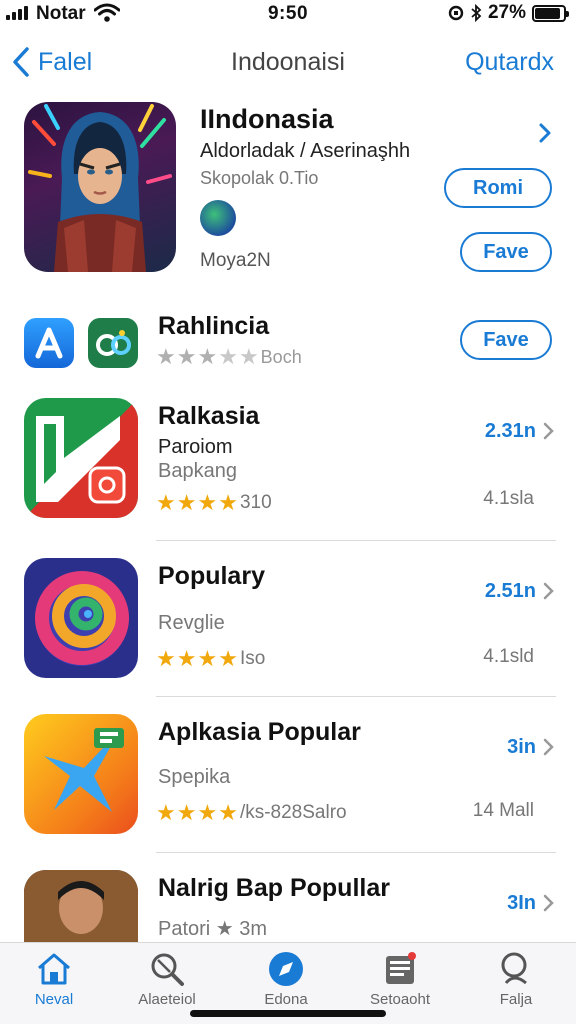 This screenshot has height=1024, width=576. Describe the element at coordinates (54, 969) in the screenshot. I see `home-icon` at that location.